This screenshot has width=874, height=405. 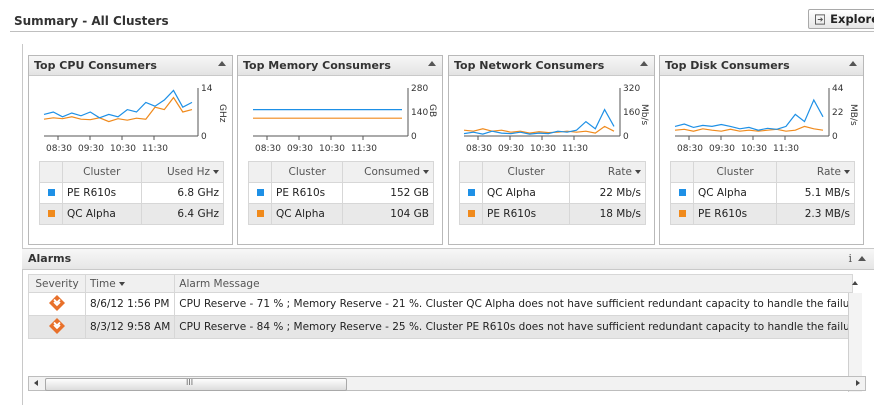 What do you see at coordinates (388, 214) in the screenshot?
I see `consumer-value: 104 GB` at bounding box center [388, 214].